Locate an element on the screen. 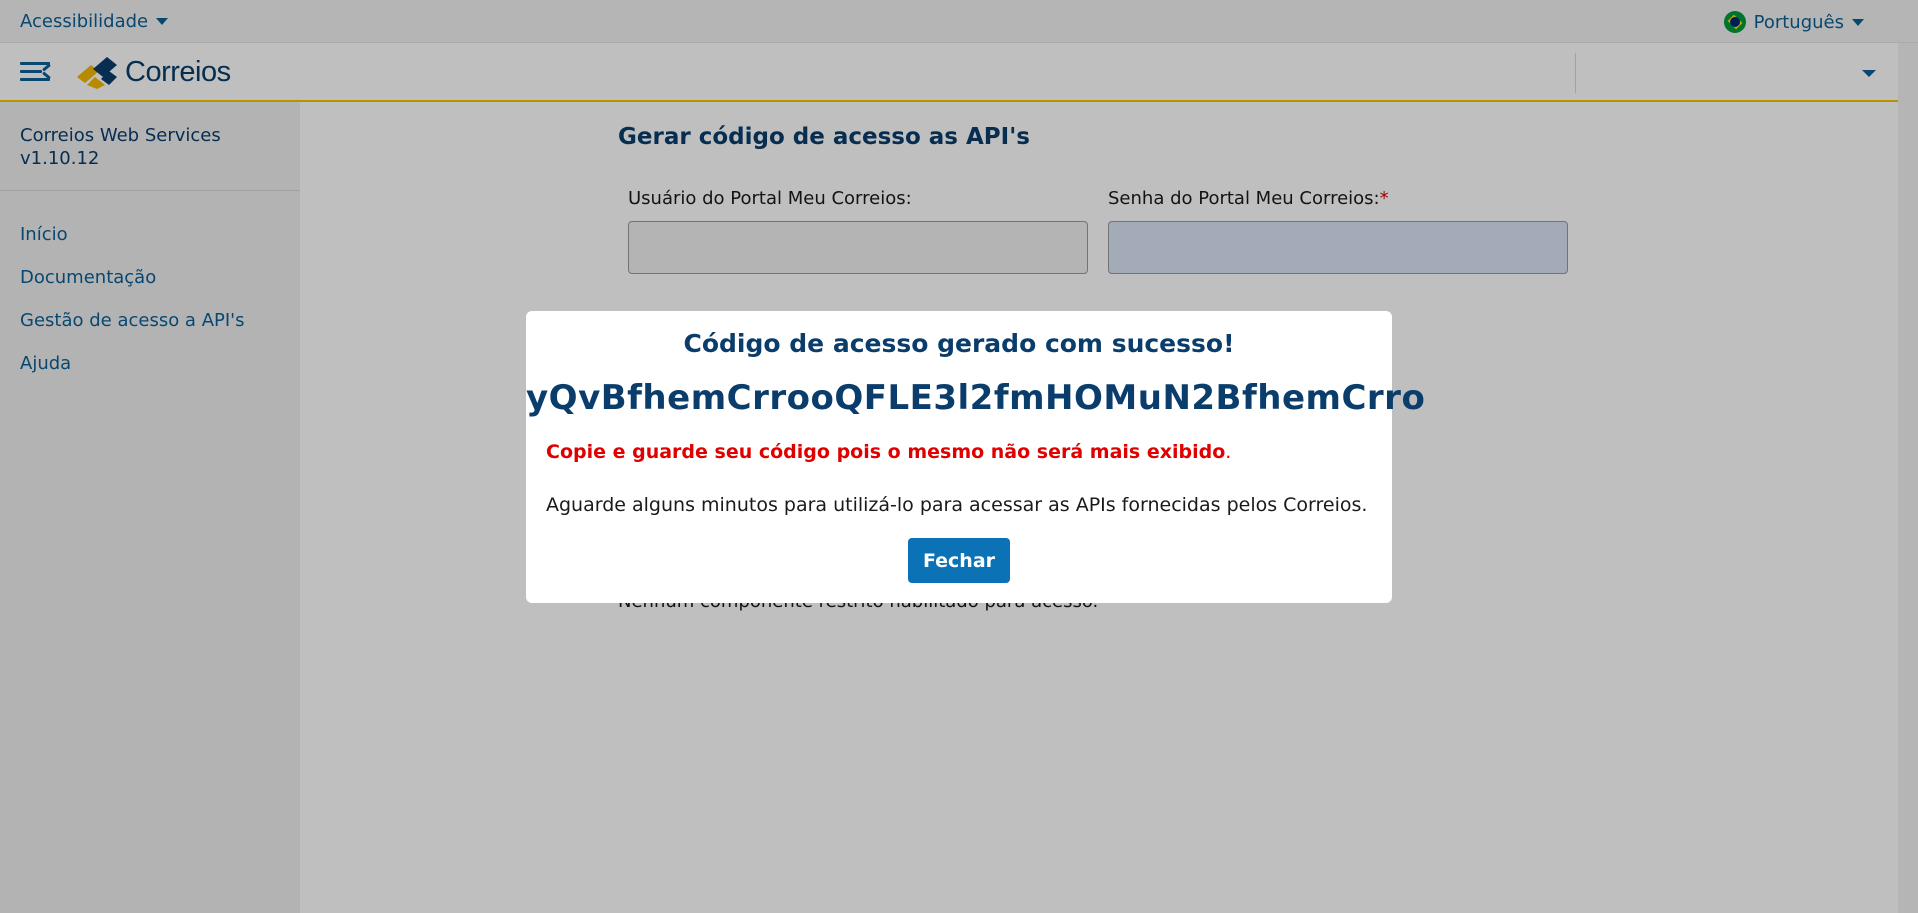  access-code: yQvBfhemCrrooQFLE3l2fmHOMuN2BfhemCrro is located at coordinates (976, 398).